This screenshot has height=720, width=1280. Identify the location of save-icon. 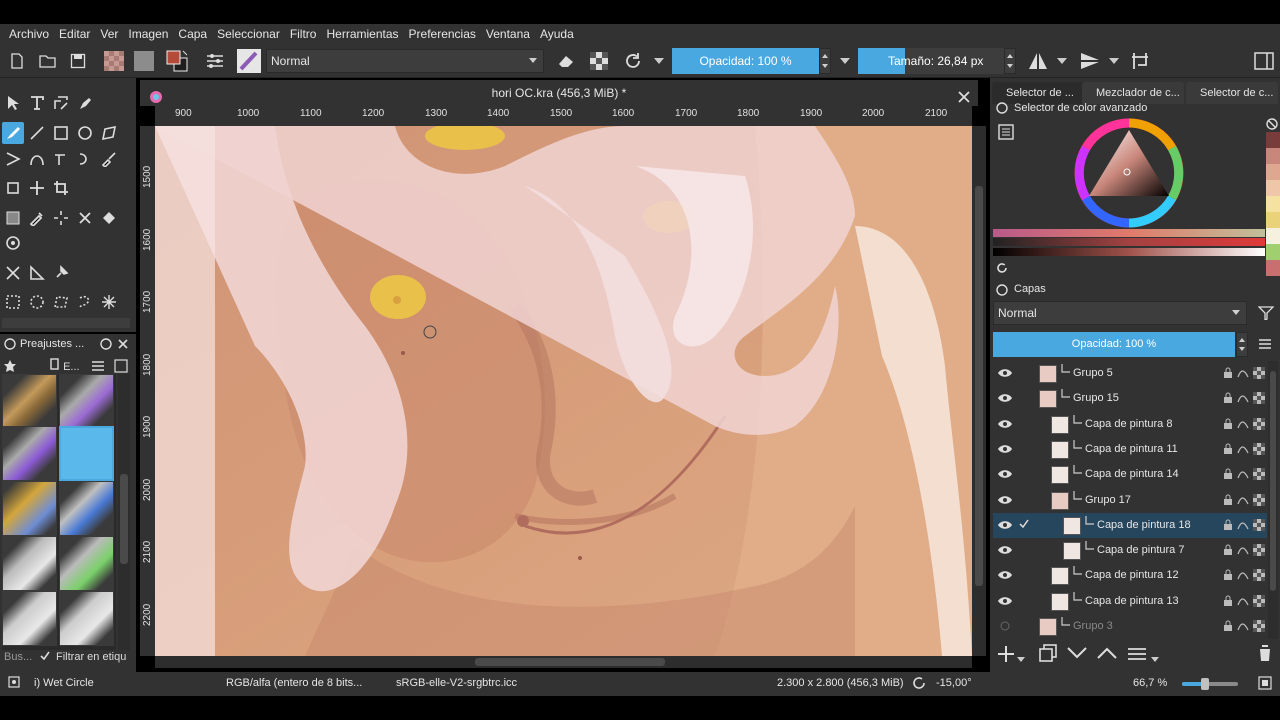
(78, 61).